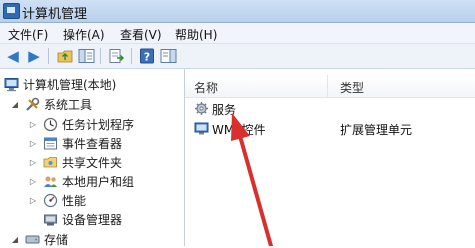 This screenshot has width=475, height=248. What do you see at coordinates (28, 34) in the screenshot?
I see `menu-file: 文件(F)` at bounding box center [28, 34].